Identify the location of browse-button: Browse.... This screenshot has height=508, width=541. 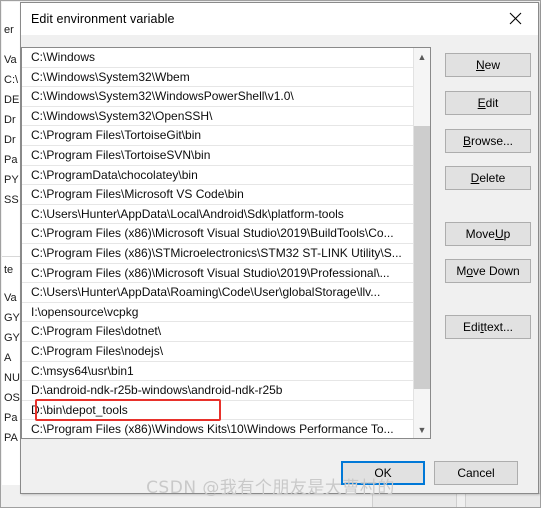
(488, 141).